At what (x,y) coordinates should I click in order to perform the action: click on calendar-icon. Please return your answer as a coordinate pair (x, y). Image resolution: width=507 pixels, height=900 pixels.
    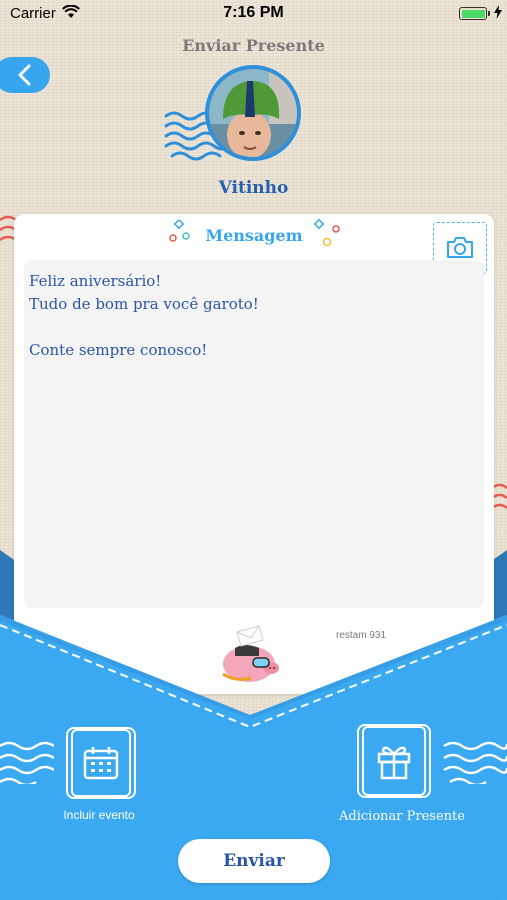
    Looking at the image, I should click on (101, 763).